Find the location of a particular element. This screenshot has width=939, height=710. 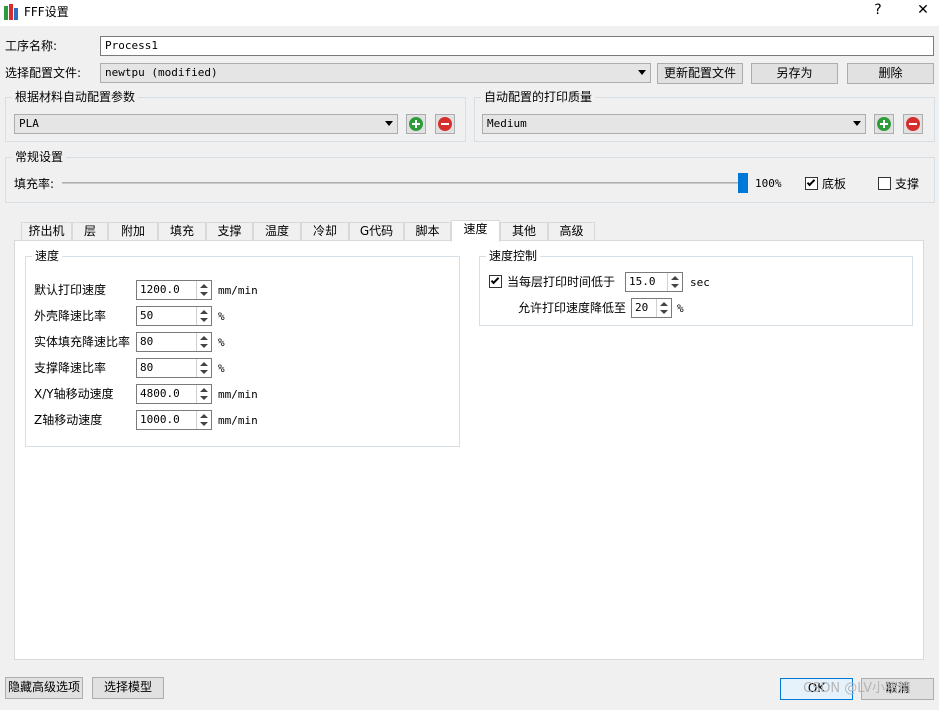

solid-infill-ratio-unit: % is located at coordinates (221, 342).